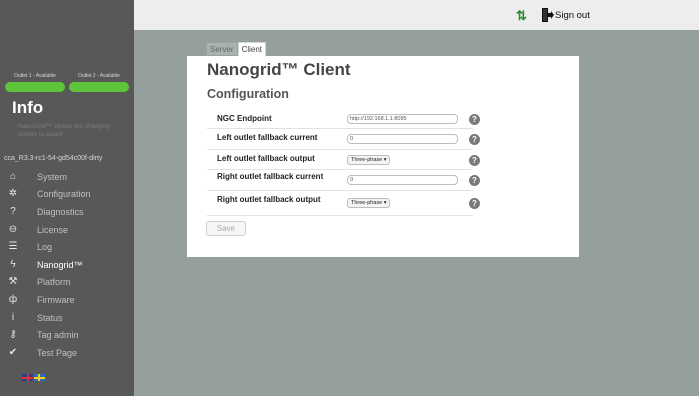  What do you see at coordinates (53, 158) in the screenshot?
I see `firmware-version: cca_R3.3-rc1-54-gd54c00f-dirty` at bounding box center [53, 158].